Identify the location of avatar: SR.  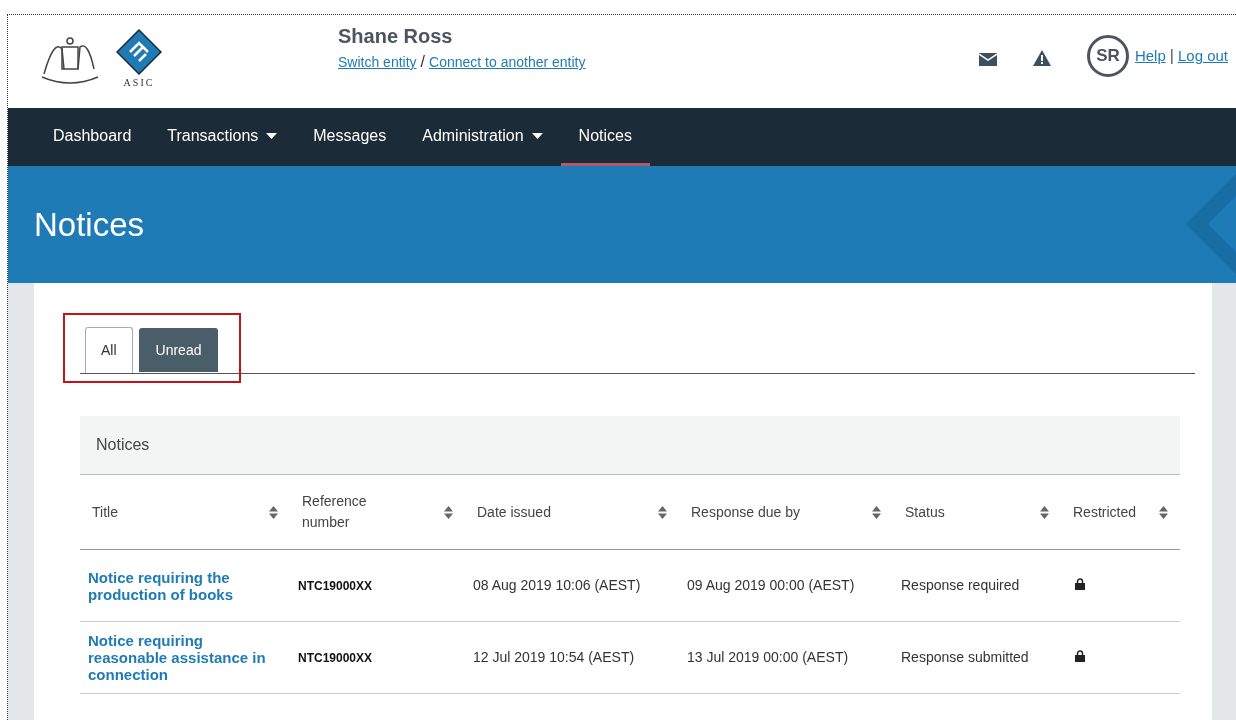
(1107, 56).